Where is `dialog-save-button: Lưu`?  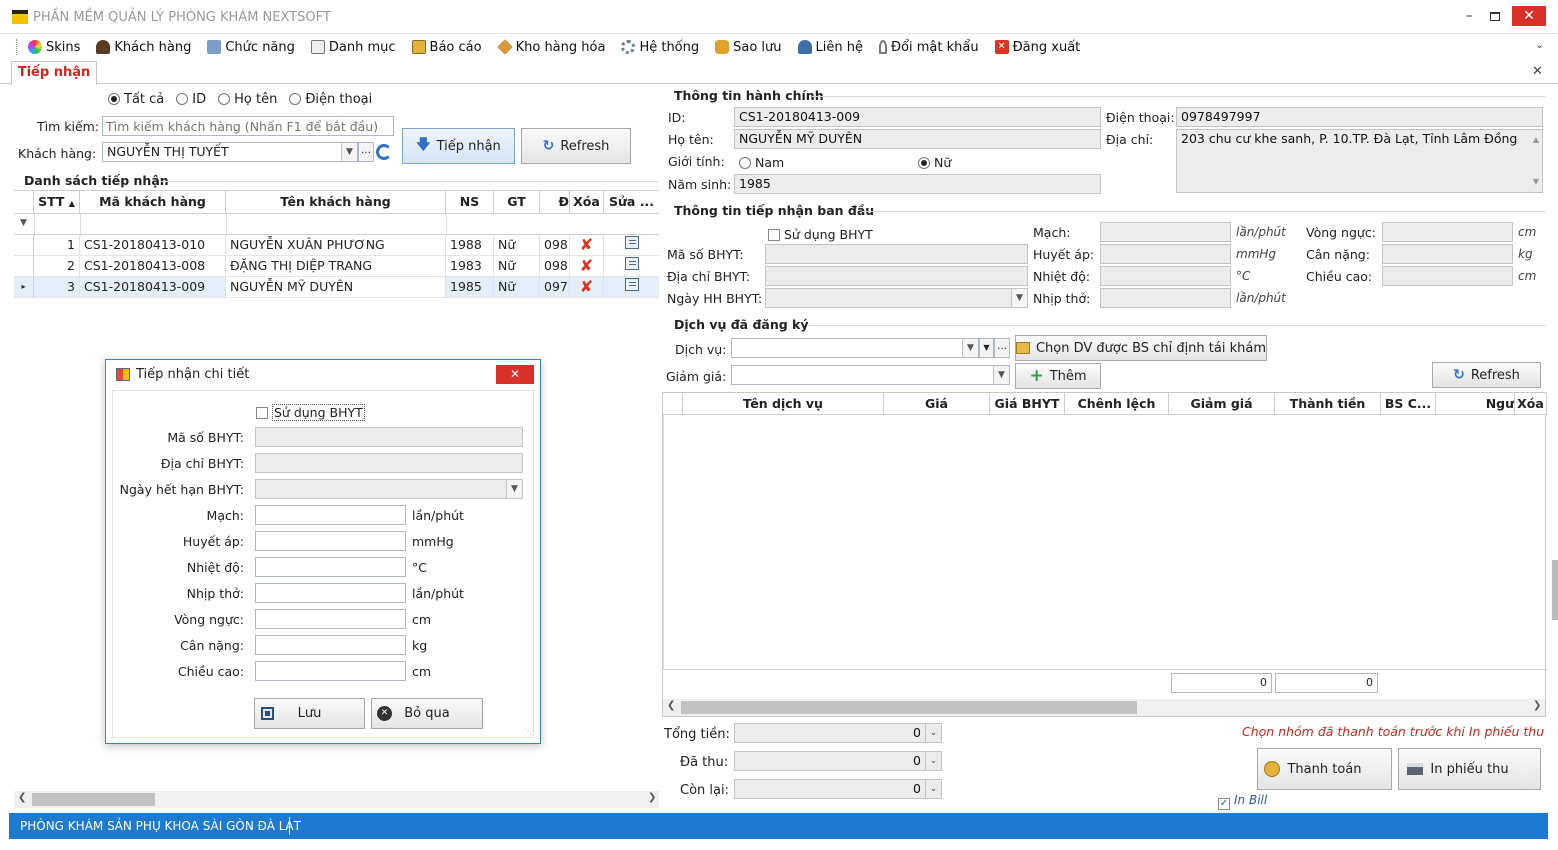 dialog-save-button: Lưu is located at coordinates (309, 713).